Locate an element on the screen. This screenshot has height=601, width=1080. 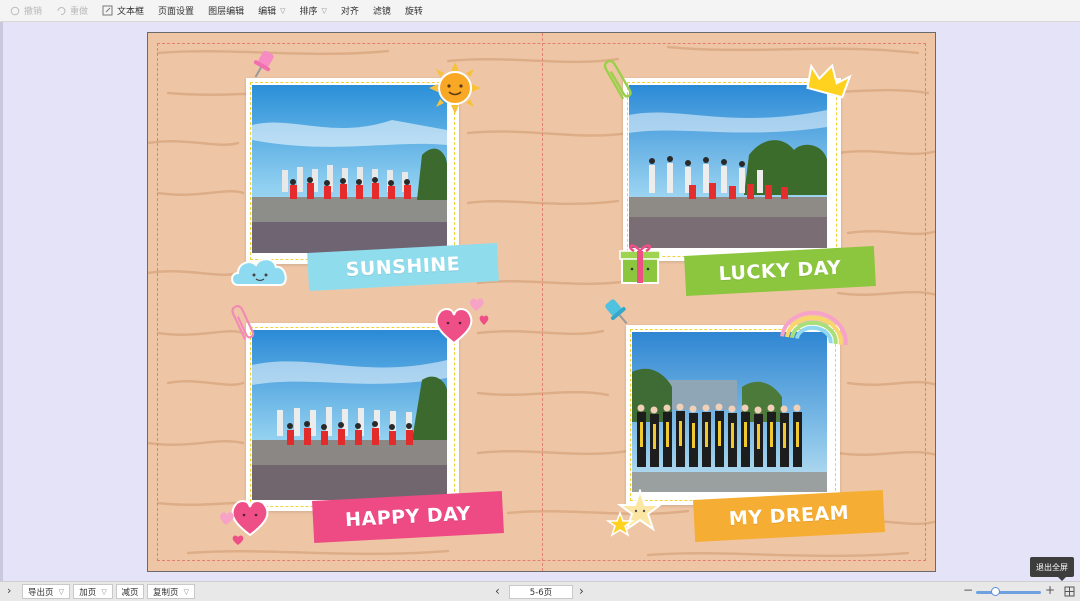
previous-page-icon: ‹ is located at coordinates (497, 591).